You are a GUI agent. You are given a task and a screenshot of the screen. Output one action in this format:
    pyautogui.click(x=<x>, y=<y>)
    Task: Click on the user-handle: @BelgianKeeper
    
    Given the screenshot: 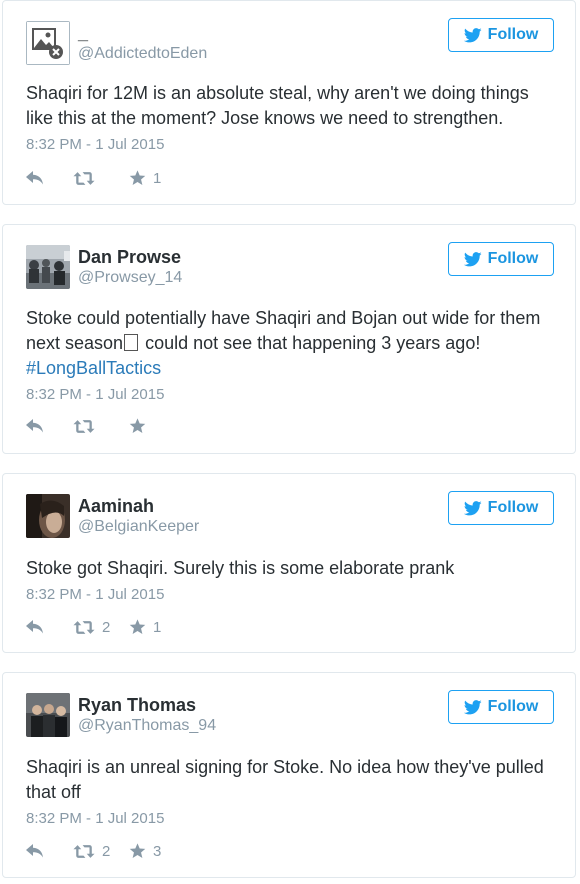 What is the action you would take?
    pyautogui.click(x=138, y=527)
    